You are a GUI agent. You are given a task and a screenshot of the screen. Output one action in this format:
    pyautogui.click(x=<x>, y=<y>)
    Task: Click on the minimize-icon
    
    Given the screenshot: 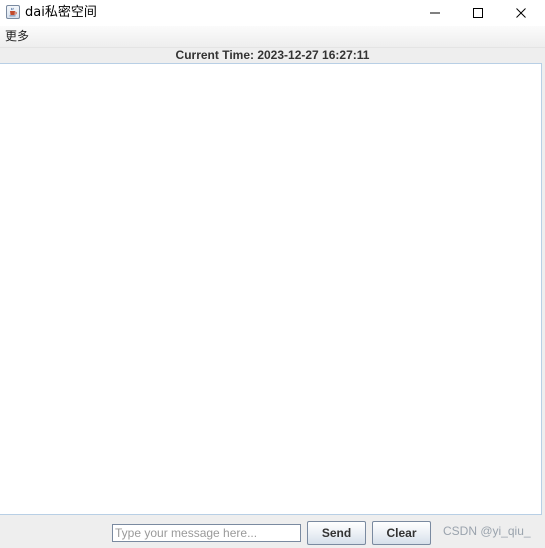 What is the action you would take?
    pyautogui.click(x=435, y=13)
    